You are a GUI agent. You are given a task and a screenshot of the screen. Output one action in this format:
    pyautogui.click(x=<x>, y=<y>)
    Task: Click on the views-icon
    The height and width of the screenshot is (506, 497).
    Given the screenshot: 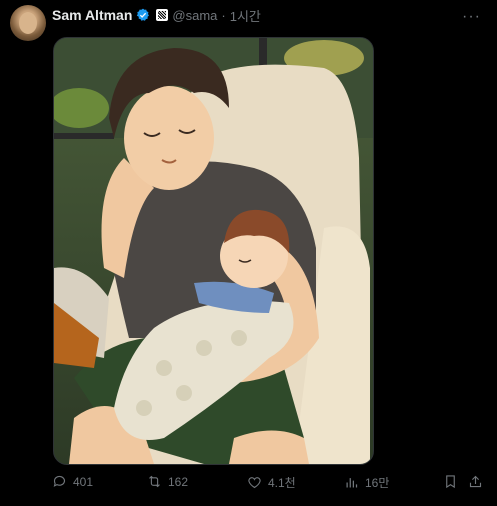 What is the action you would take?
    pyautogui.click(x=352, y=483)
    